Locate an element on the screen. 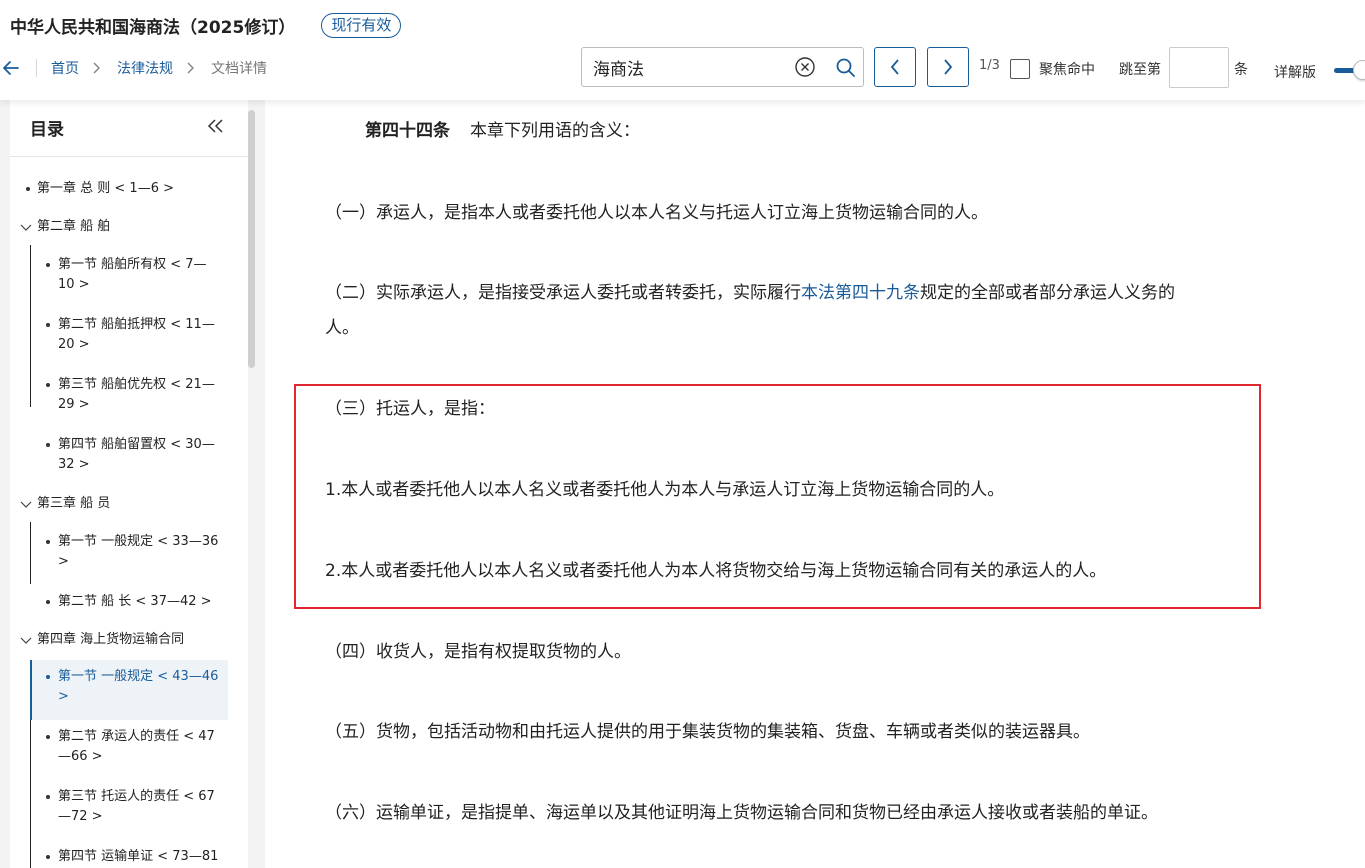 Image resolution: width=1365 pixels, height=868 pixels. toc-item-label: 第二节 承运人的责任 < 47 is located at coordinates (136, 736).